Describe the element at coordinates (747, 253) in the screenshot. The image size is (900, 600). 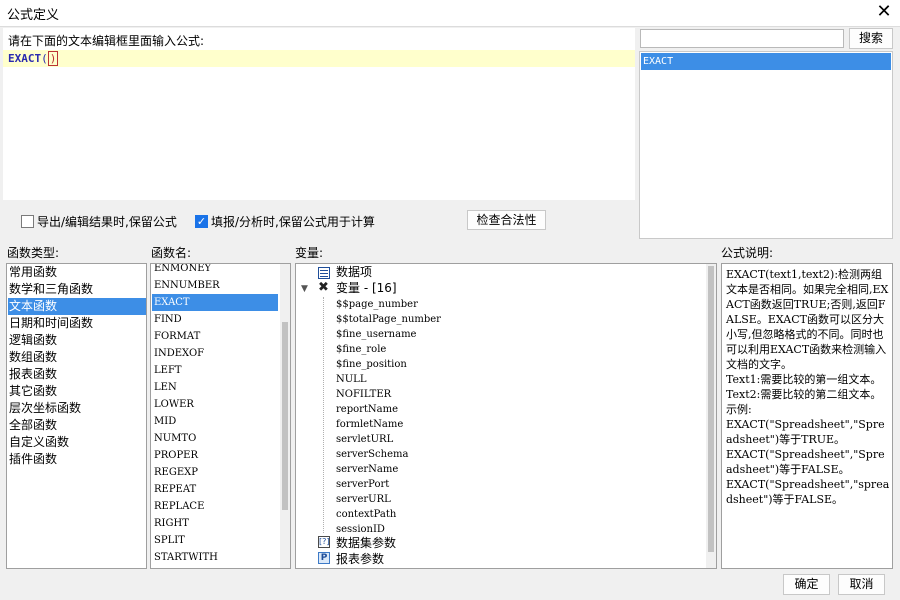
I see `description-header: 公式说明:` at that location.